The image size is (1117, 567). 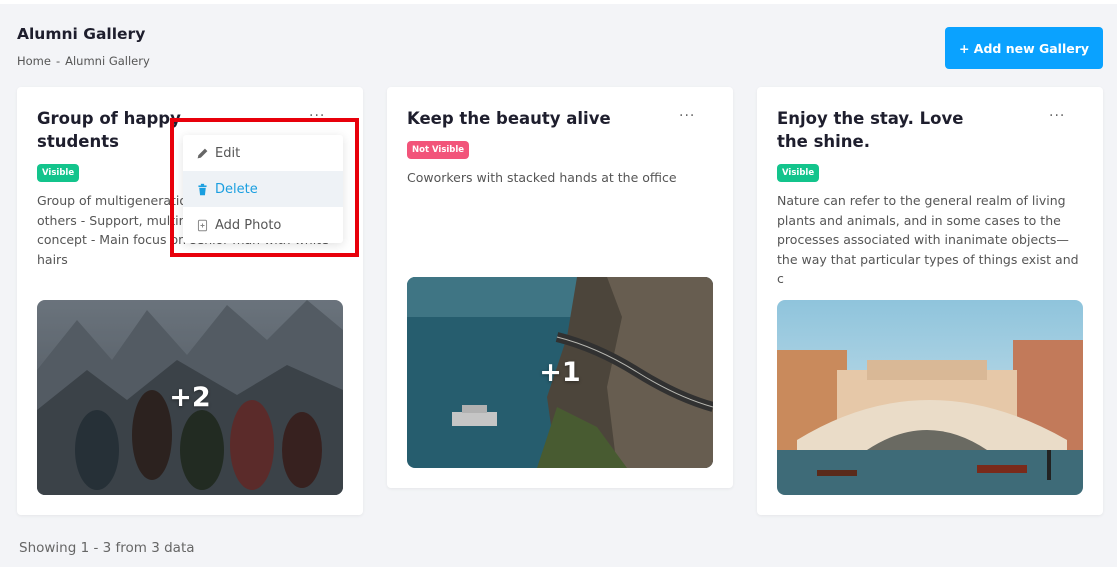 I want to click on breadcrumb-home: Home, so click(x=34, y=61).